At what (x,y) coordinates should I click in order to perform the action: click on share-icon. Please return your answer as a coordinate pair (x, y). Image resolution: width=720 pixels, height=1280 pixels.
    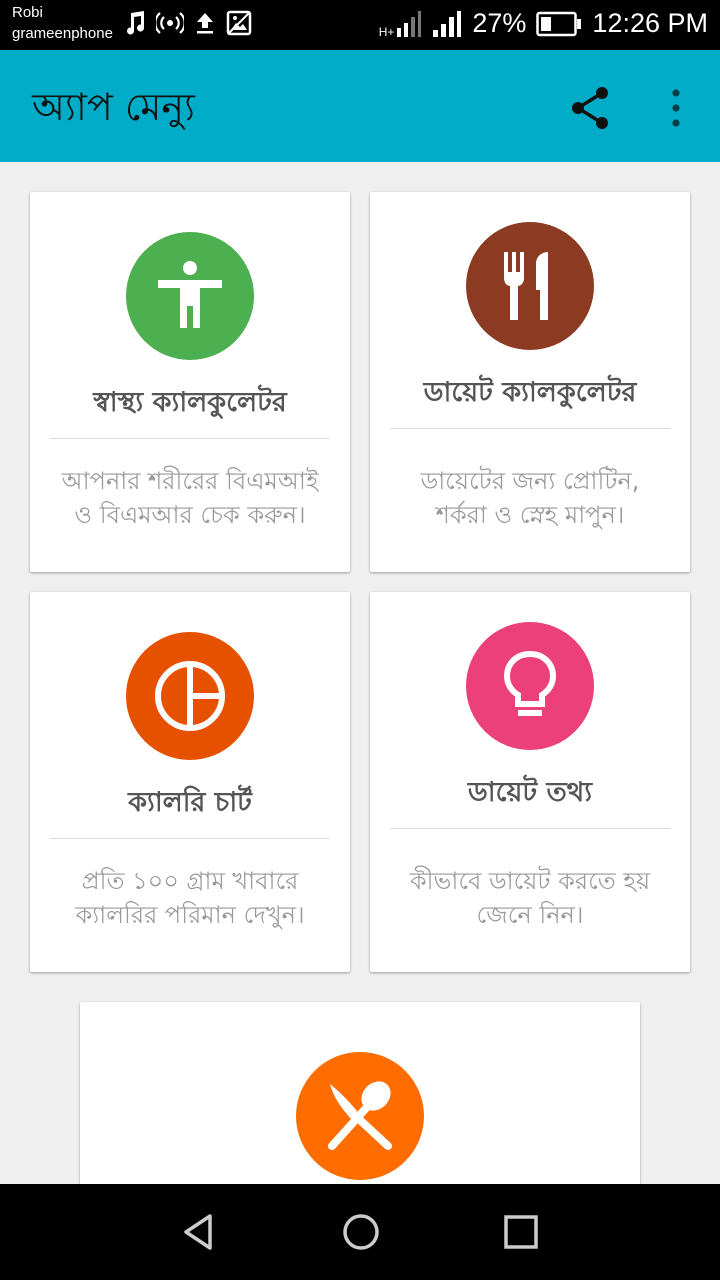
    Looking at the image, I should click on (590, 108).